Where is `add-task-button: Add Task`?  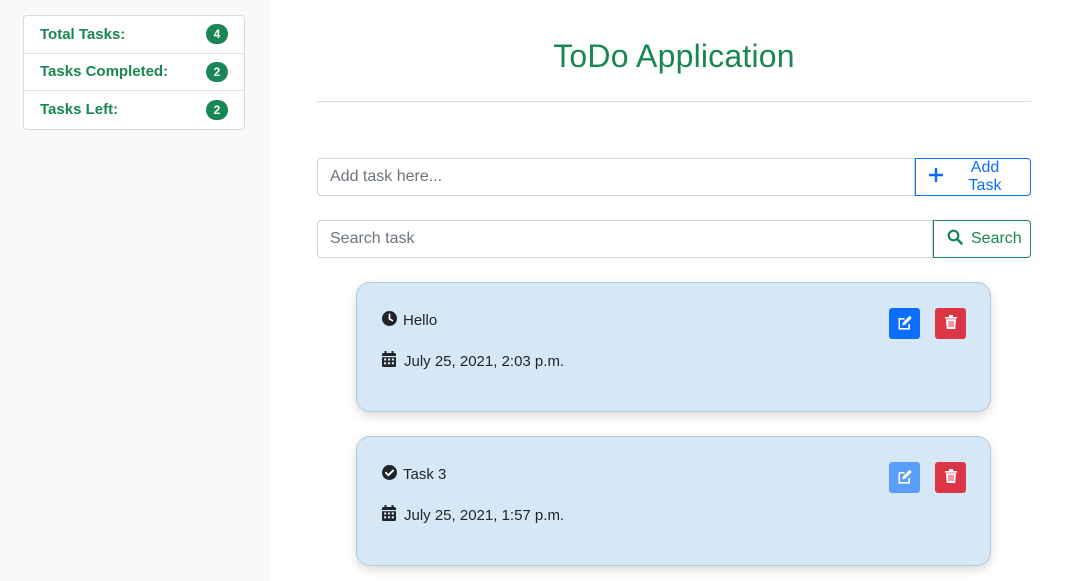
add-task-button: Add Task is located at coordinates (973, 177).